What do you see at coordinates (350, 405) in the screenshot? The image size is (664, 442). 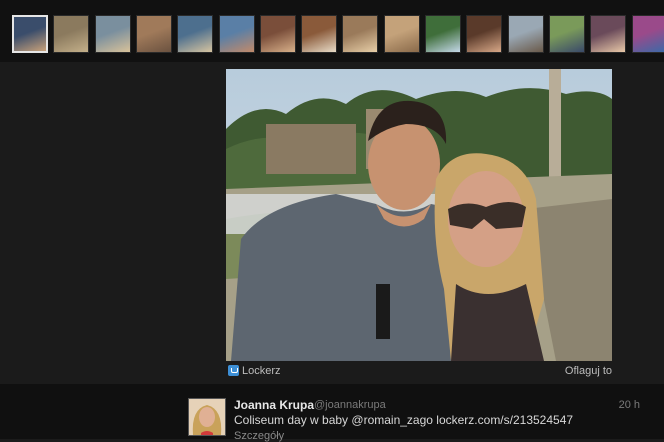 I see `tweet-author-handle: @joannakrupa` at bounding box center [350, 405].